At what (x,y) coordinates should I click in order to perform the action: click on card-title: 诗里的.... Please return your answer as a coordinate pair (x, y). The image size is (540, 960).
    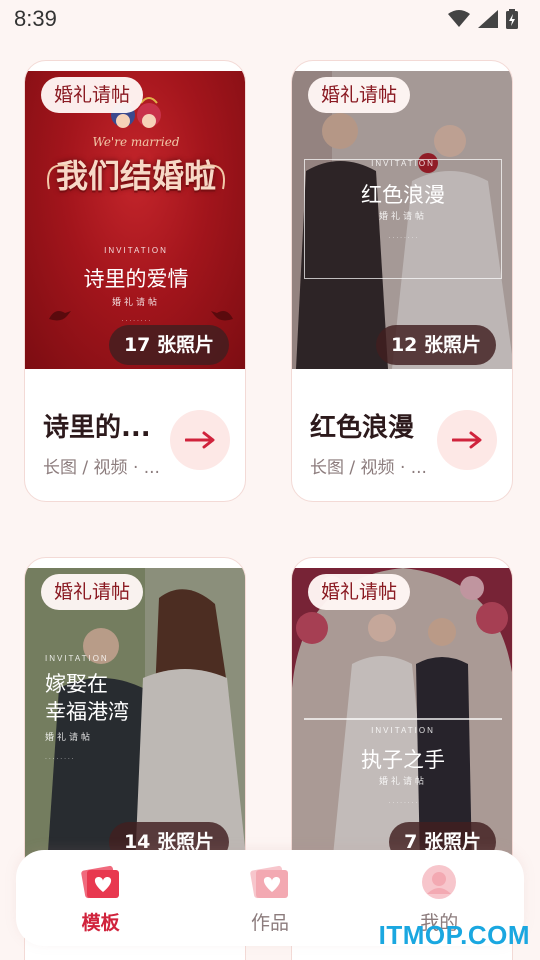
    Looking at the image, I should click on (97, 428).